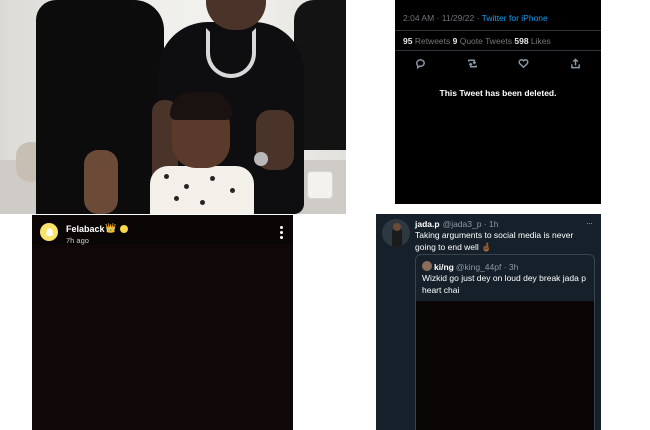  I want to click on quote-tweet-header: jada.p @jada3_p · 1h, so click(456, 224).